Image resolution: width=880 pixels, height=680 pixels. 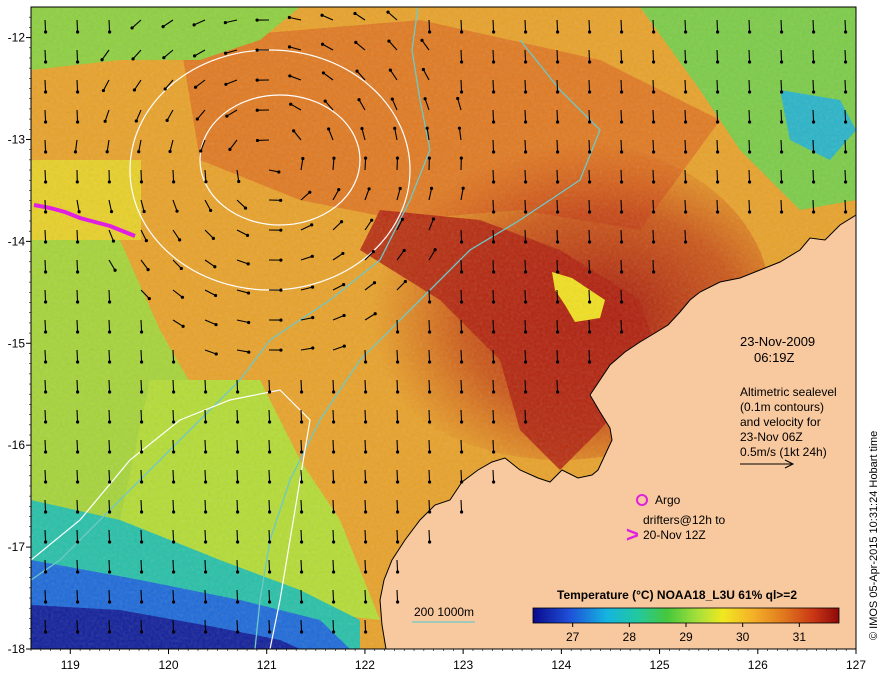 What do you see at coordinates (686, 637) in the screenshot?
I see `colorbar-tick-label: 29` at bounding box center [686, 637].